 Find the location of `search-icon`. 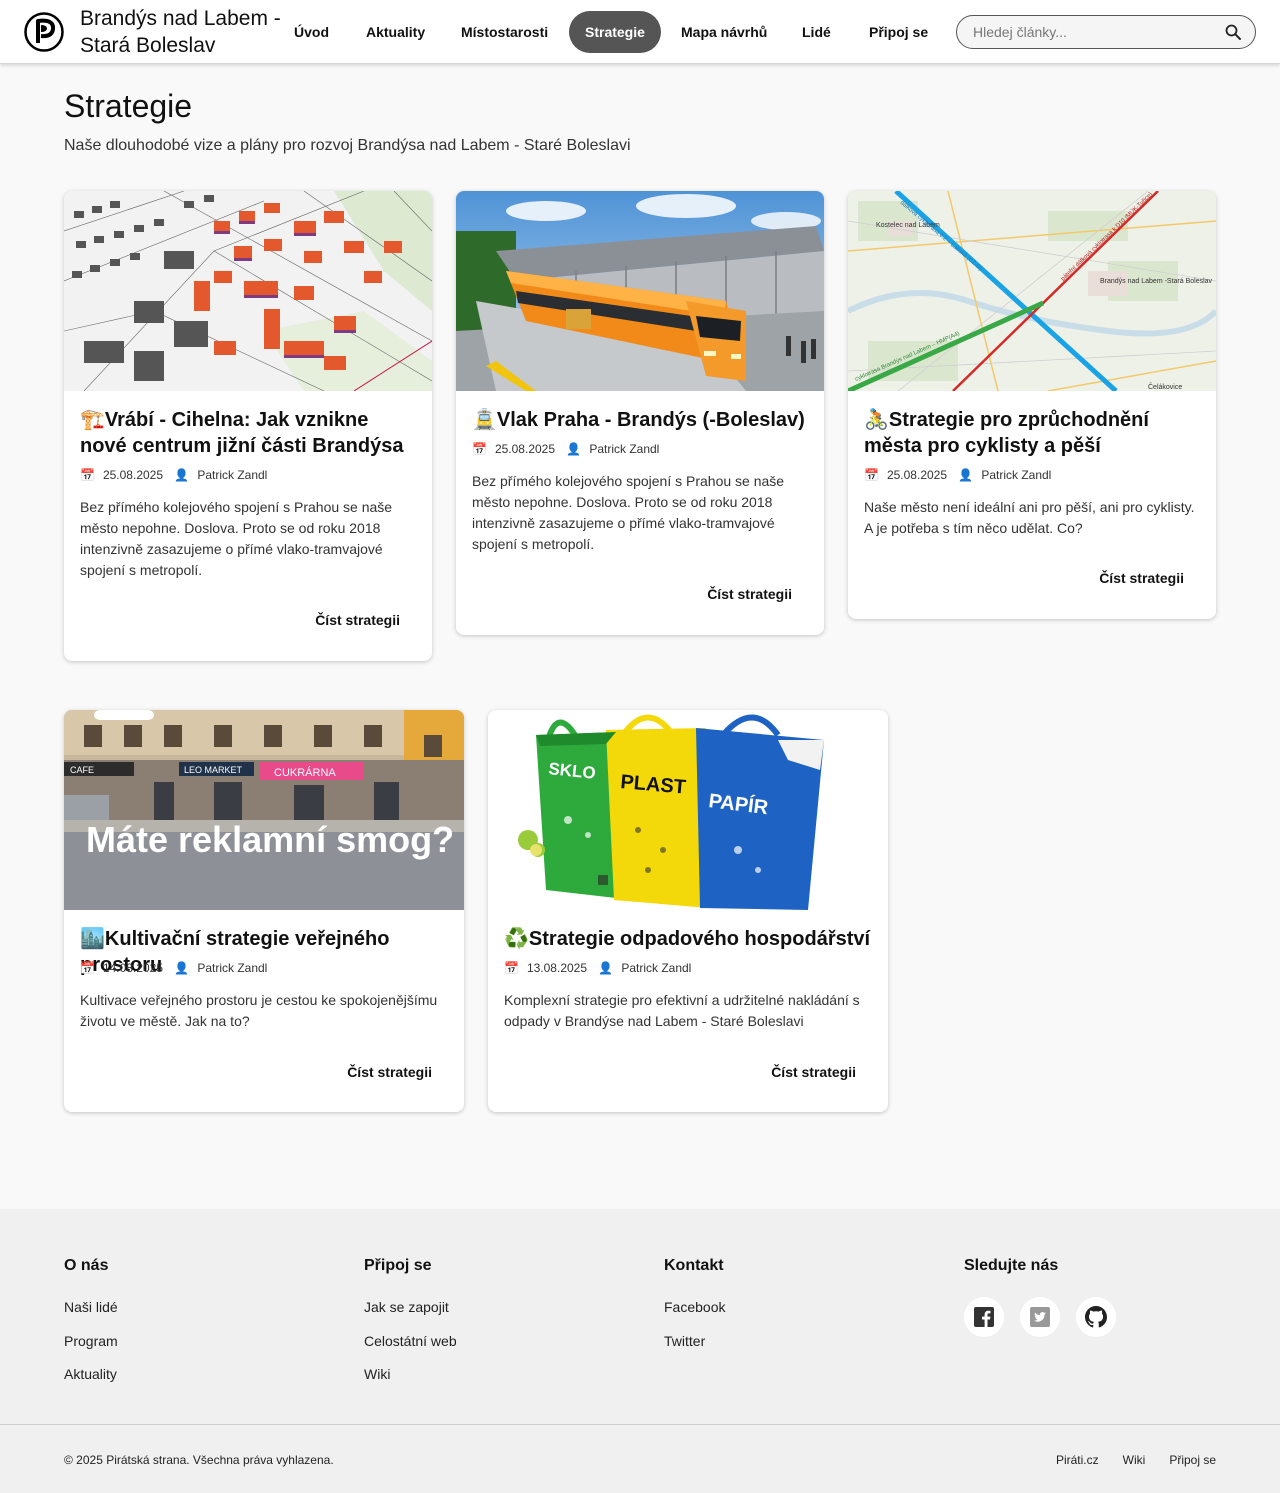

search-icon is located at coordinates (1233, 32).